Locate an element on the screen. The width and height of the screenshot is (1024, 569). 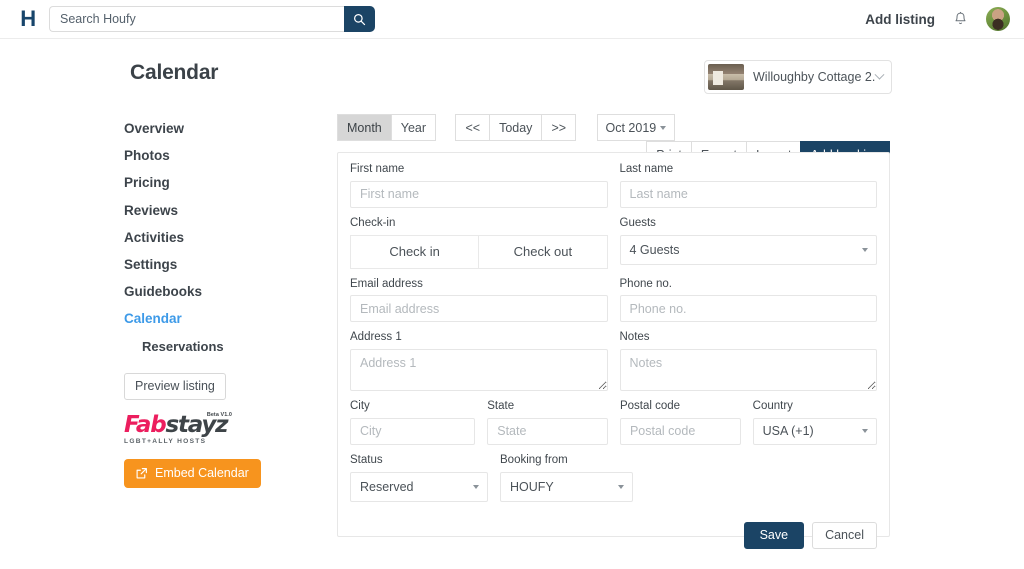
city-field: City is located at coordinates (413, 422).